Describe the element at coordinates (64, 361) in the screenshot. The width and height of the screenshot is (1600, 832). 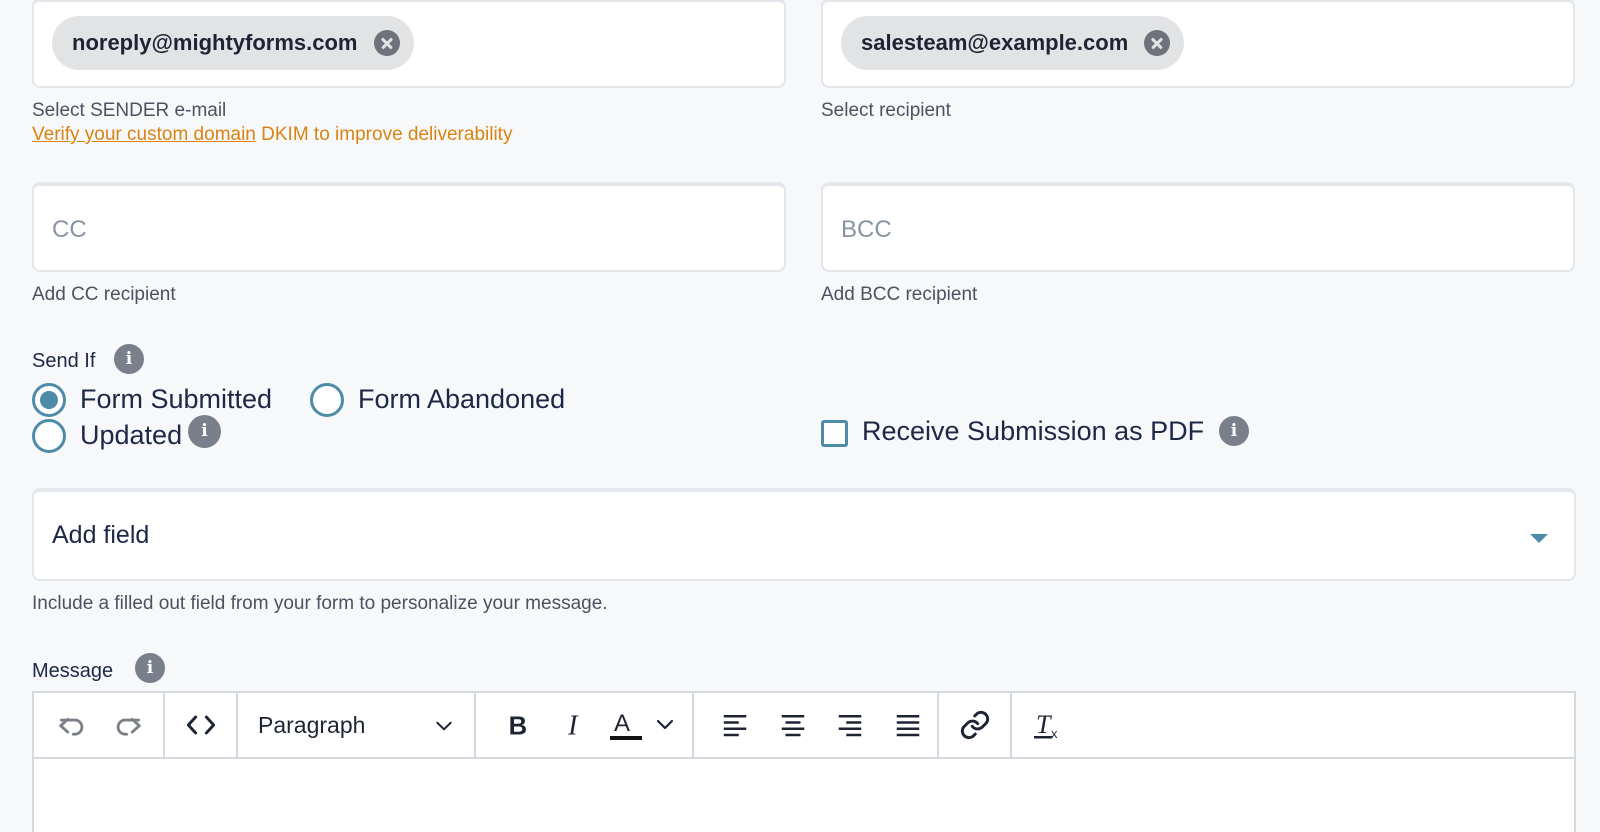
I see `send-if-label: Send If` at that location.